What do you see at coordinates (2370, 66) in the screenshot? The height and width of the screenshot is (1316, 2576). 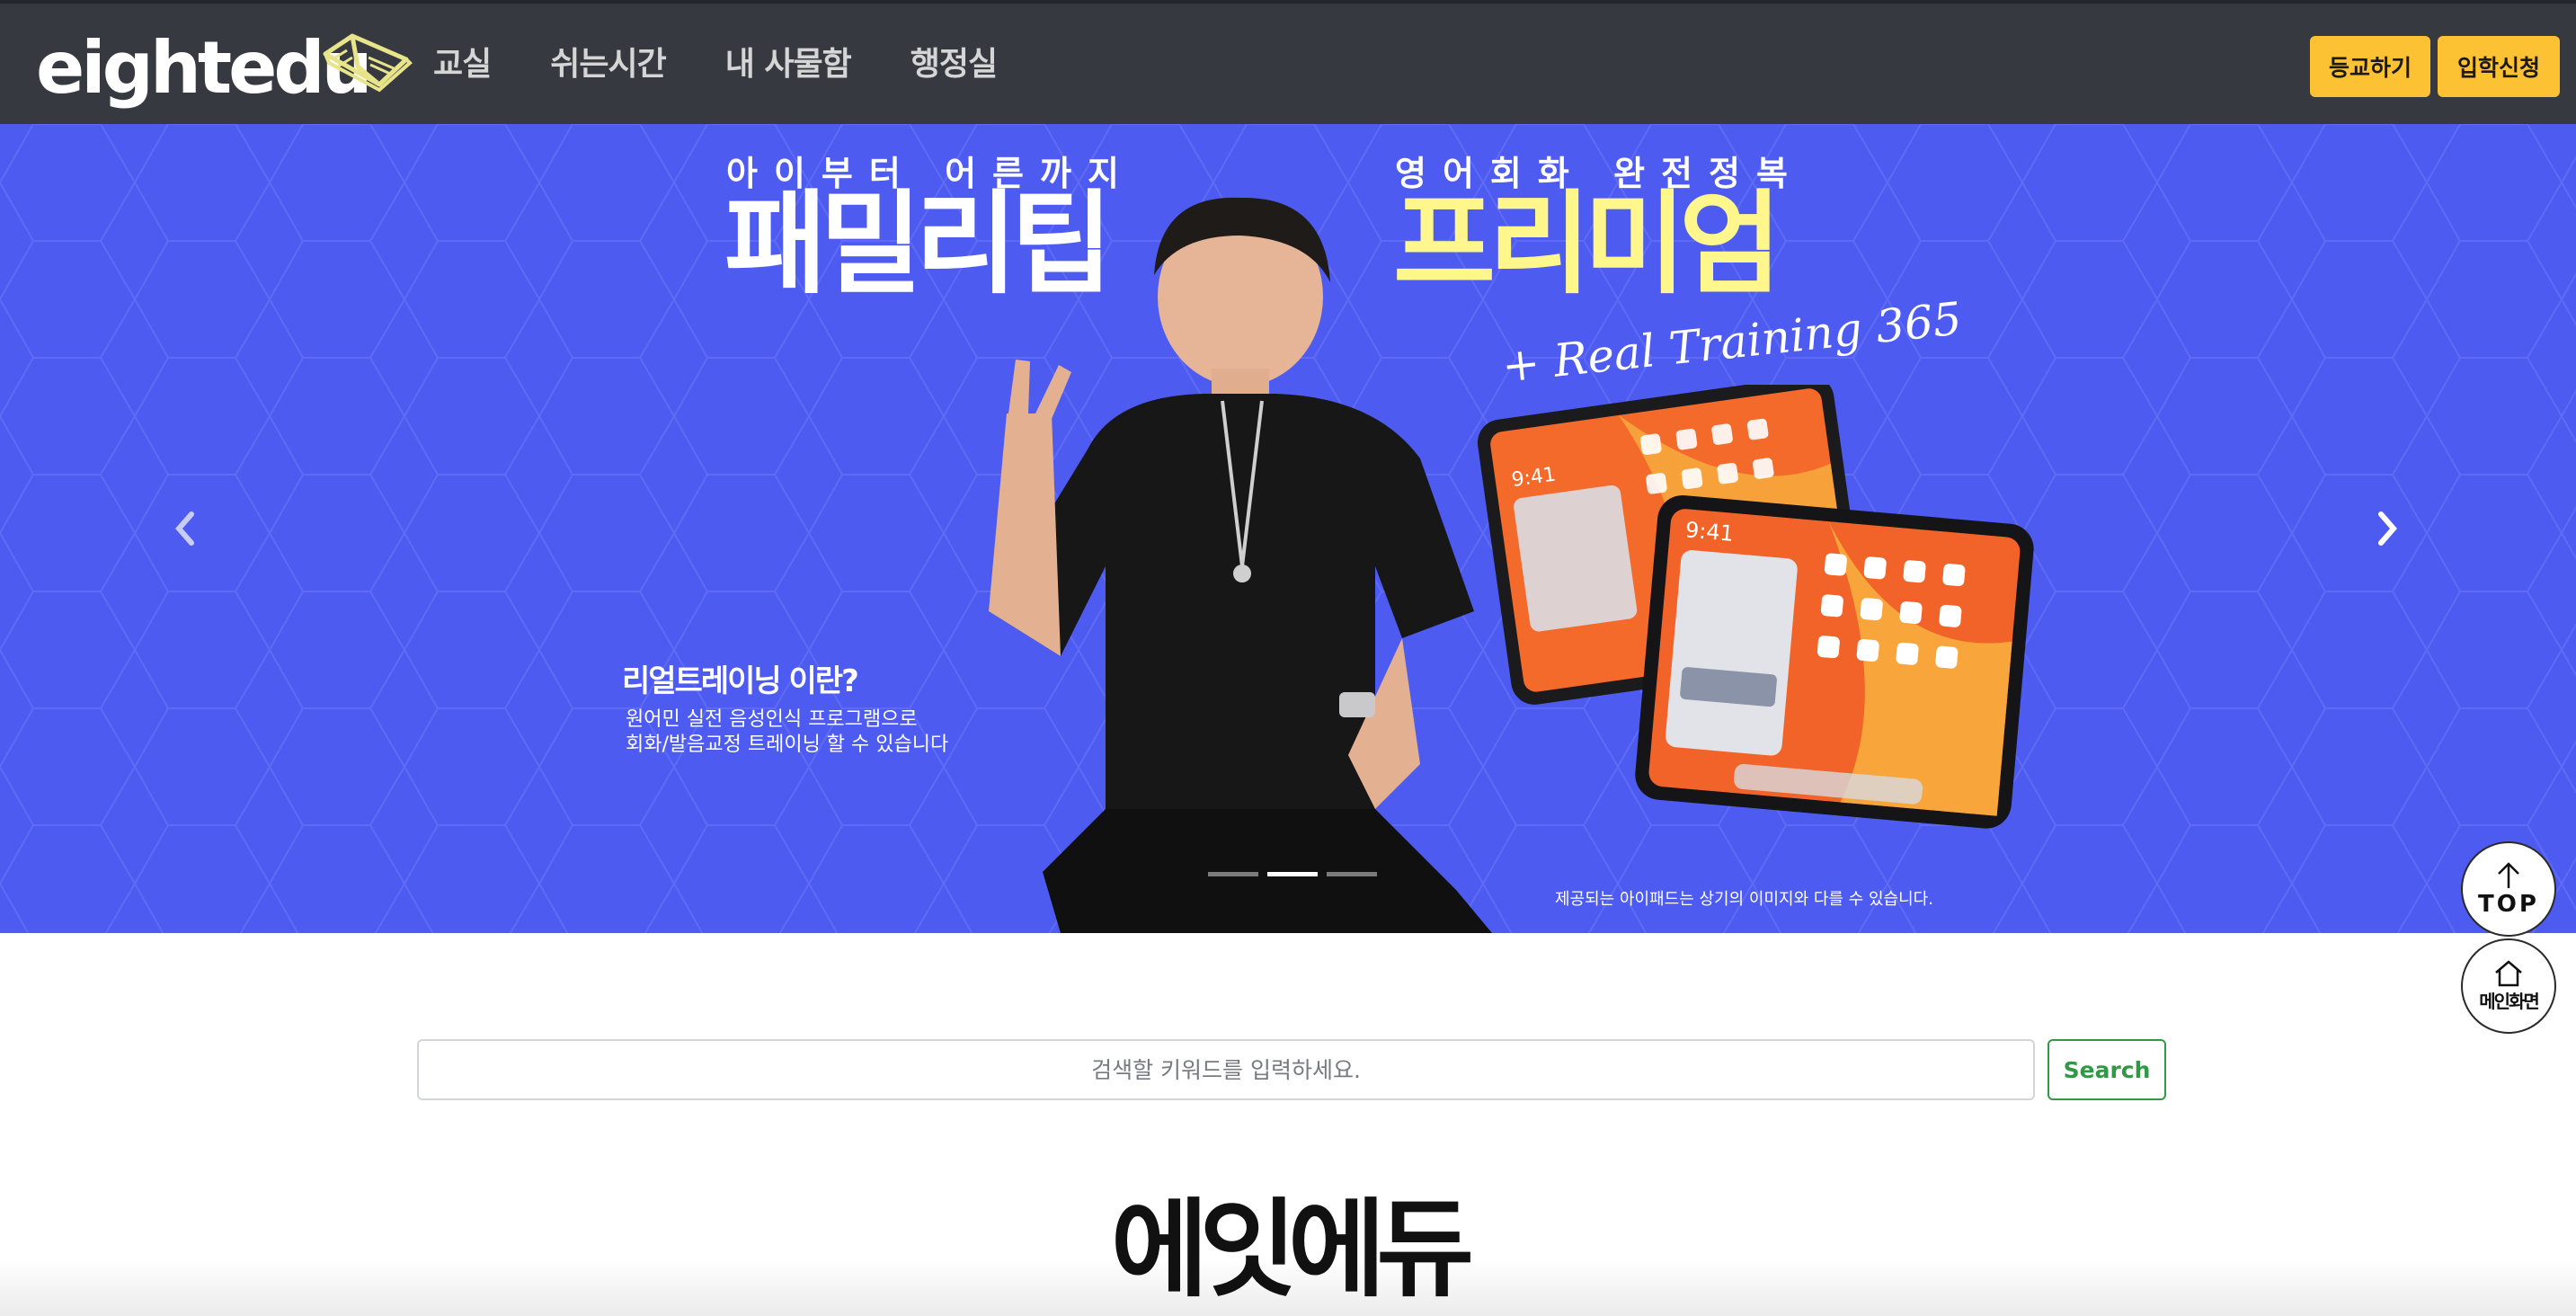 I see `register-button: 등교하기` at bounding box center [2370, 66].